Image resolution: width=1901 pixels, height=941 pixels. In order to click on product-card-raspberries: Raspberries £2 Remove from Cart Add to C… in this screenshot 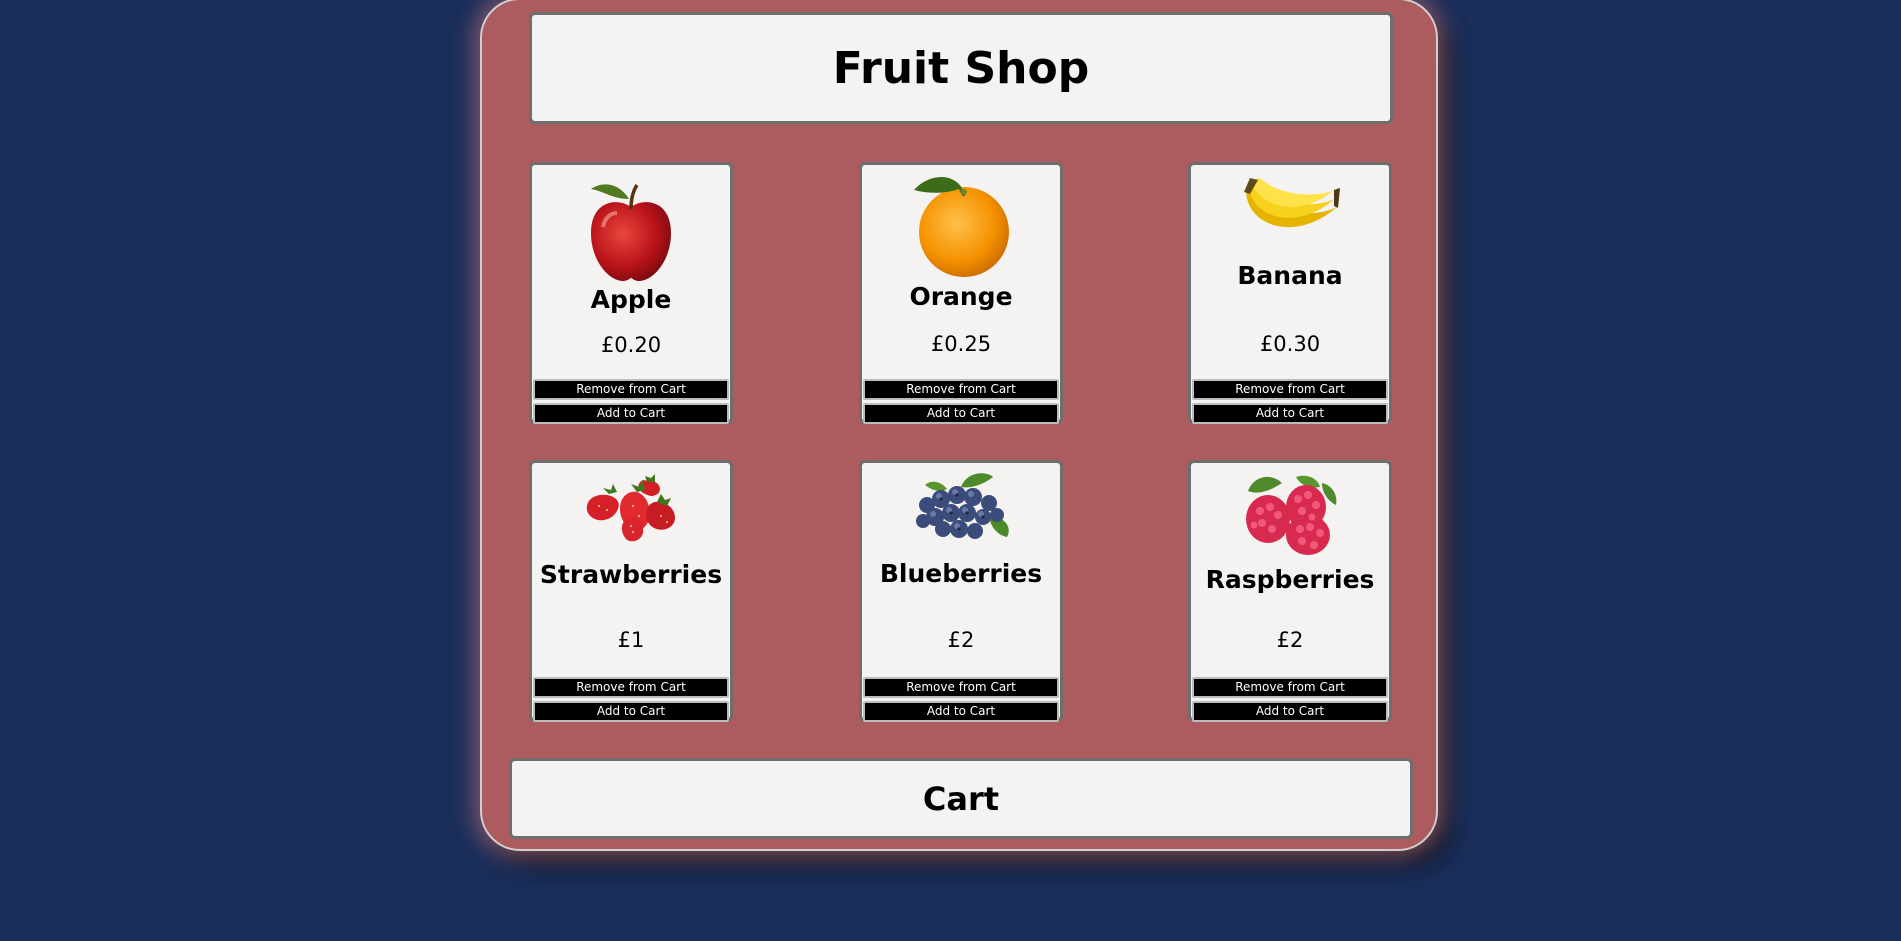, I will do `click(1290, 591)`.